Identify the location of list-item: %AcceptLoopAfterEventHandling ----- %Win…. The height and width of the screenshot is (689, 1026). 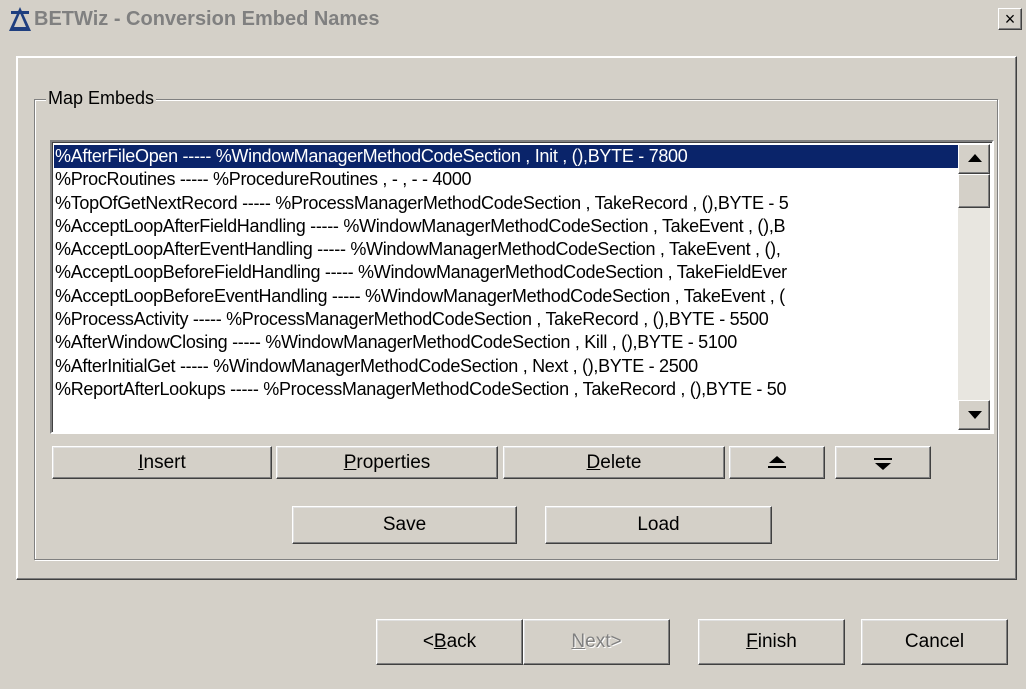
(506, 249).